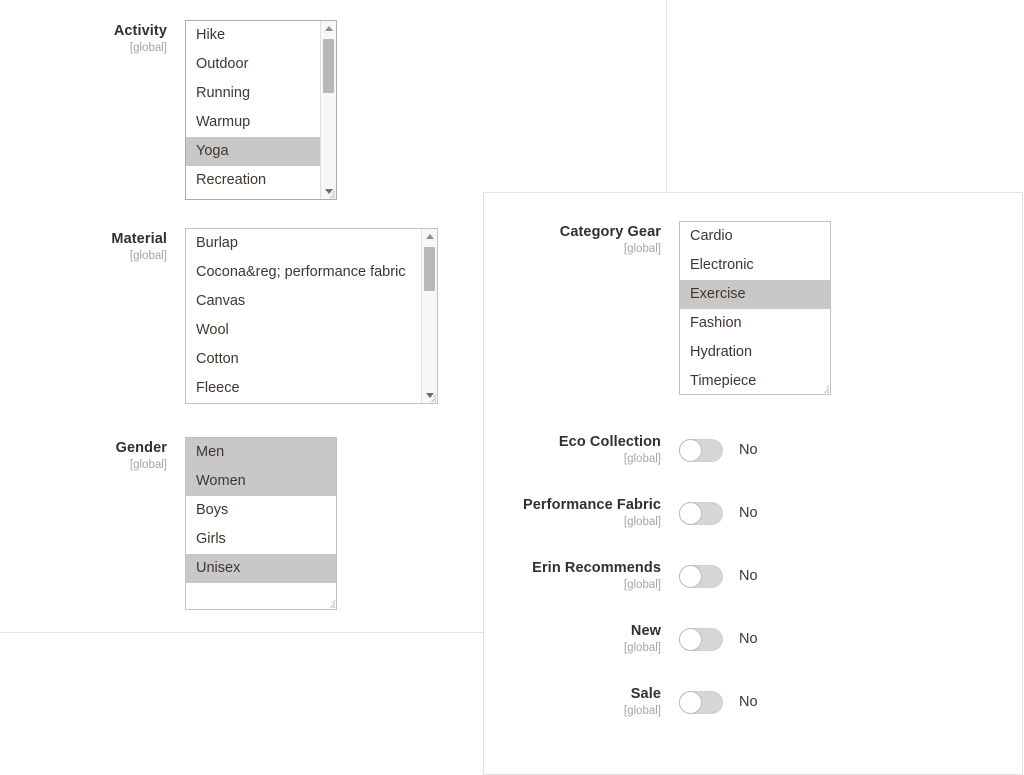 The image size is (1024, 775). I want to click on list-item: Women, so click(261, 481).